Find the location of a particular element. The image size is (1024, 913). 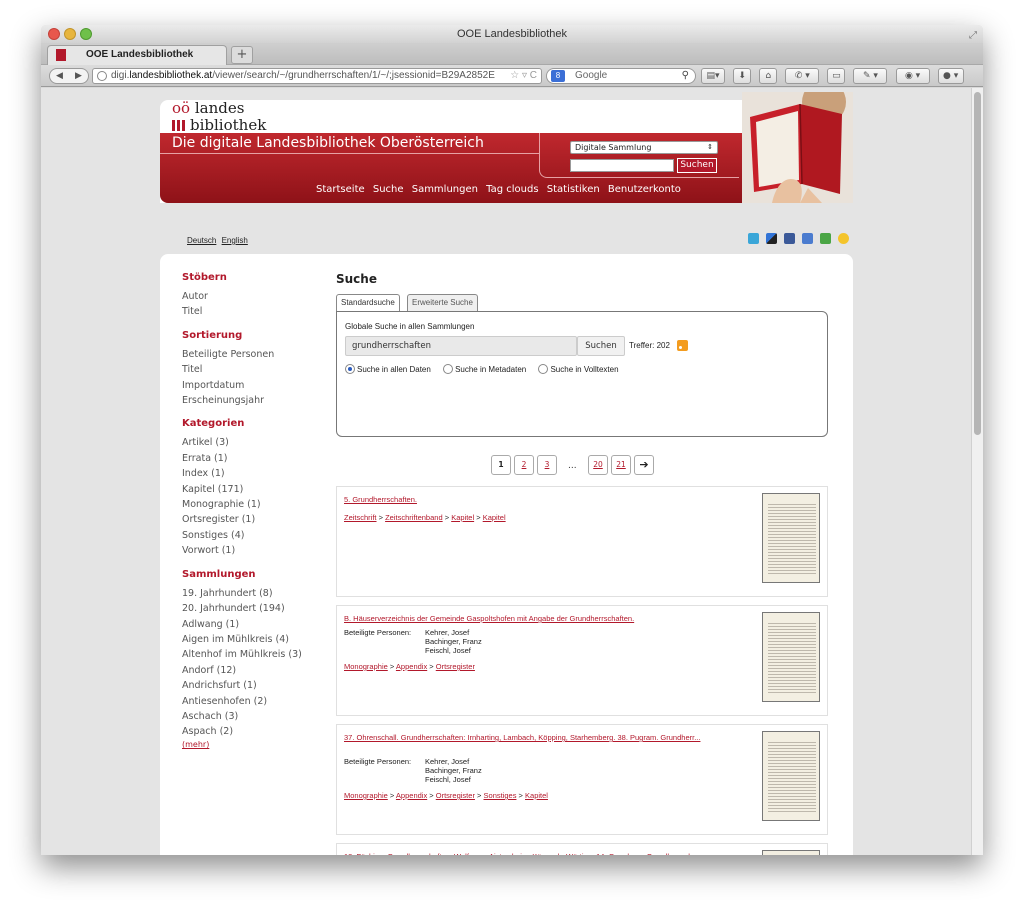

collection-select: Digitale Sammlung ⇕ is located at coordinates (644, 147).